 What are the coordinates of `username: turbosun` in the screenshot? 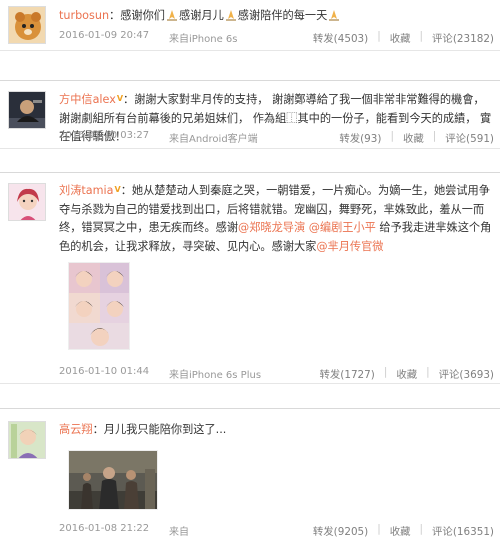 It's located at (84, 15).